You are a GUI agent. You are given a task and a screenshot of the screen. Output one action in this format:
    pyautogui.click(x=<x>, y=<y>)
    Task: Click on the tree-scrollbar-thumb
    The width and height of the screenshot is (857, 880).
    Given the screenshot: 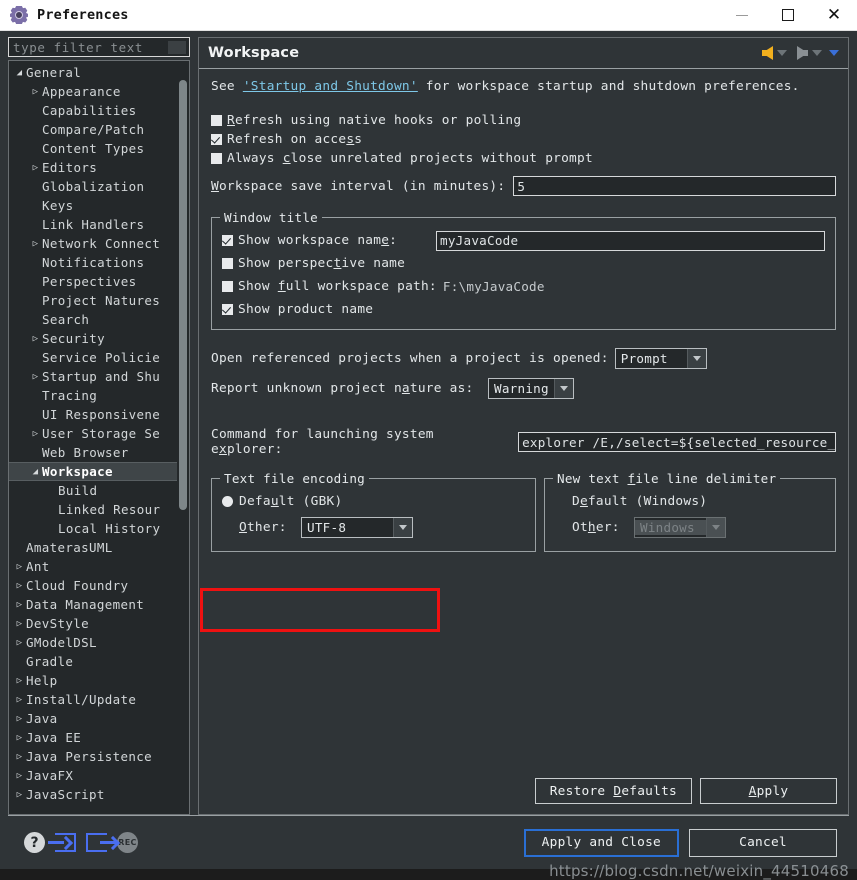 What is the action you would take?
    pyautogui.click(x=183, y=295)
    